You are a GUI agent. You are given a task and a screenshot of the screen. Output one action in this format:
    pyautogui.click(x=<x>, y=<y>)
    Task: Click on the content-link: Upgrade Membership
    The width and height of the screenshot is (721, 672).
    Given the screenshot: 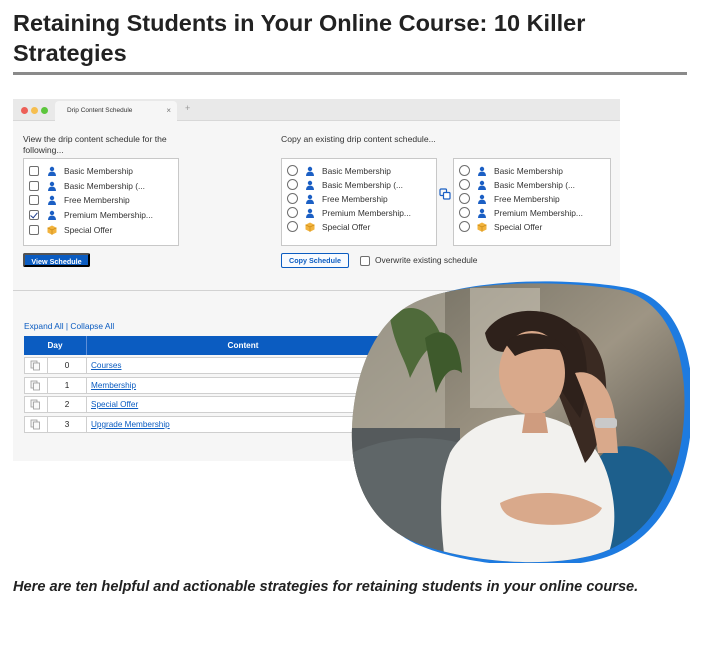 What is the action you would take?
    pyautogui.click(x=130, y=424)
    